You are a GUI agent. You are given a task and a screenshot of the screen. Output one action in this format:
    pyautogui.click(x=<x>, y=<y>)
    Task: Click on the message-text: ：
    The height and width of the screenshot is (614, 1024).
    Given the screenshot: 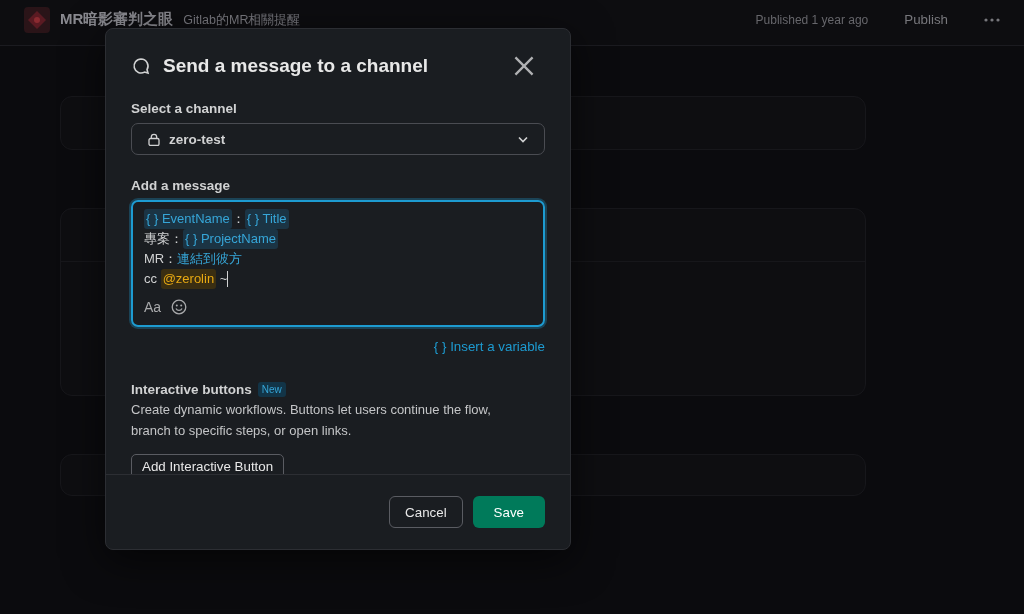 What is the action you would take?
    pyautogui.click(x=238, y=219)
    